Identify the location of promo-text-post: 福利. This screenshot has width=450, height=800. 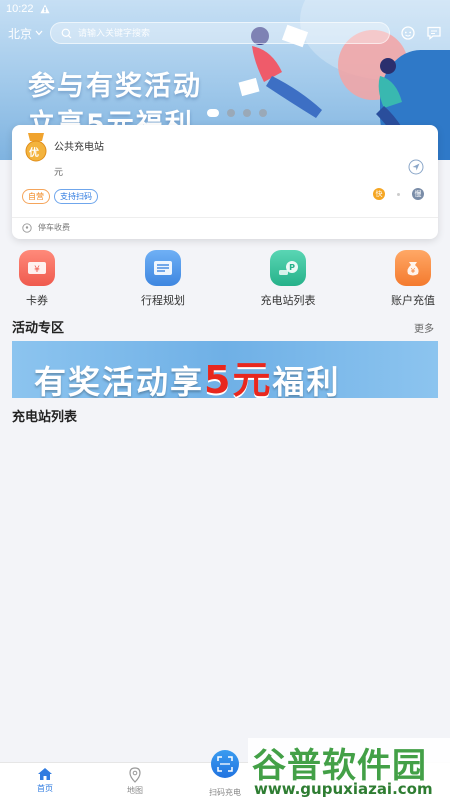
(306, 380).